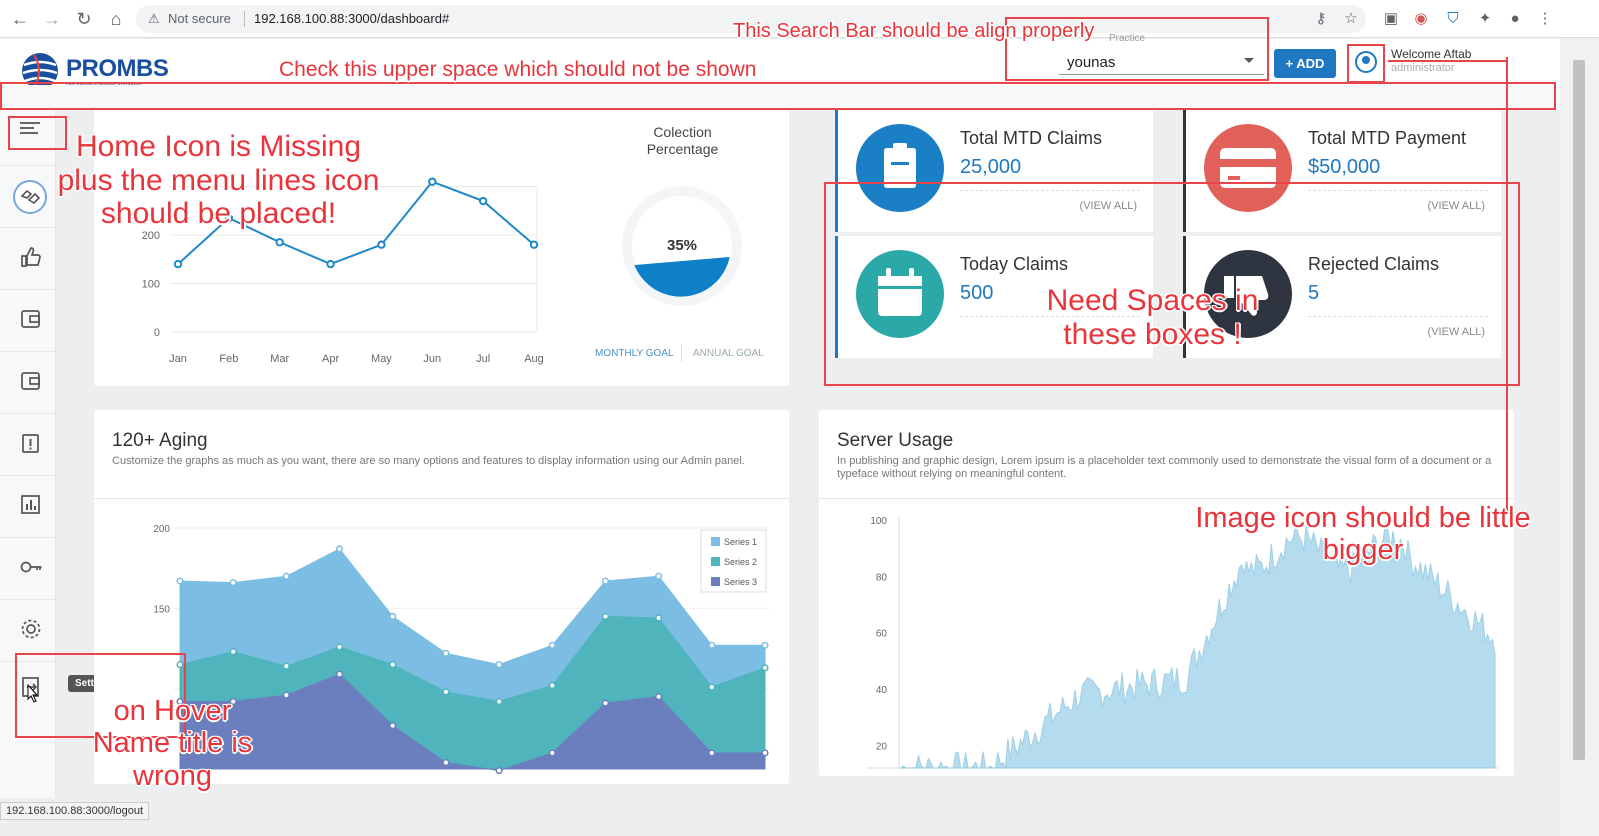 The width and height of the screenshot is (1599, 836). I want to click on x-tick-label: Jun, so click(432, 359).